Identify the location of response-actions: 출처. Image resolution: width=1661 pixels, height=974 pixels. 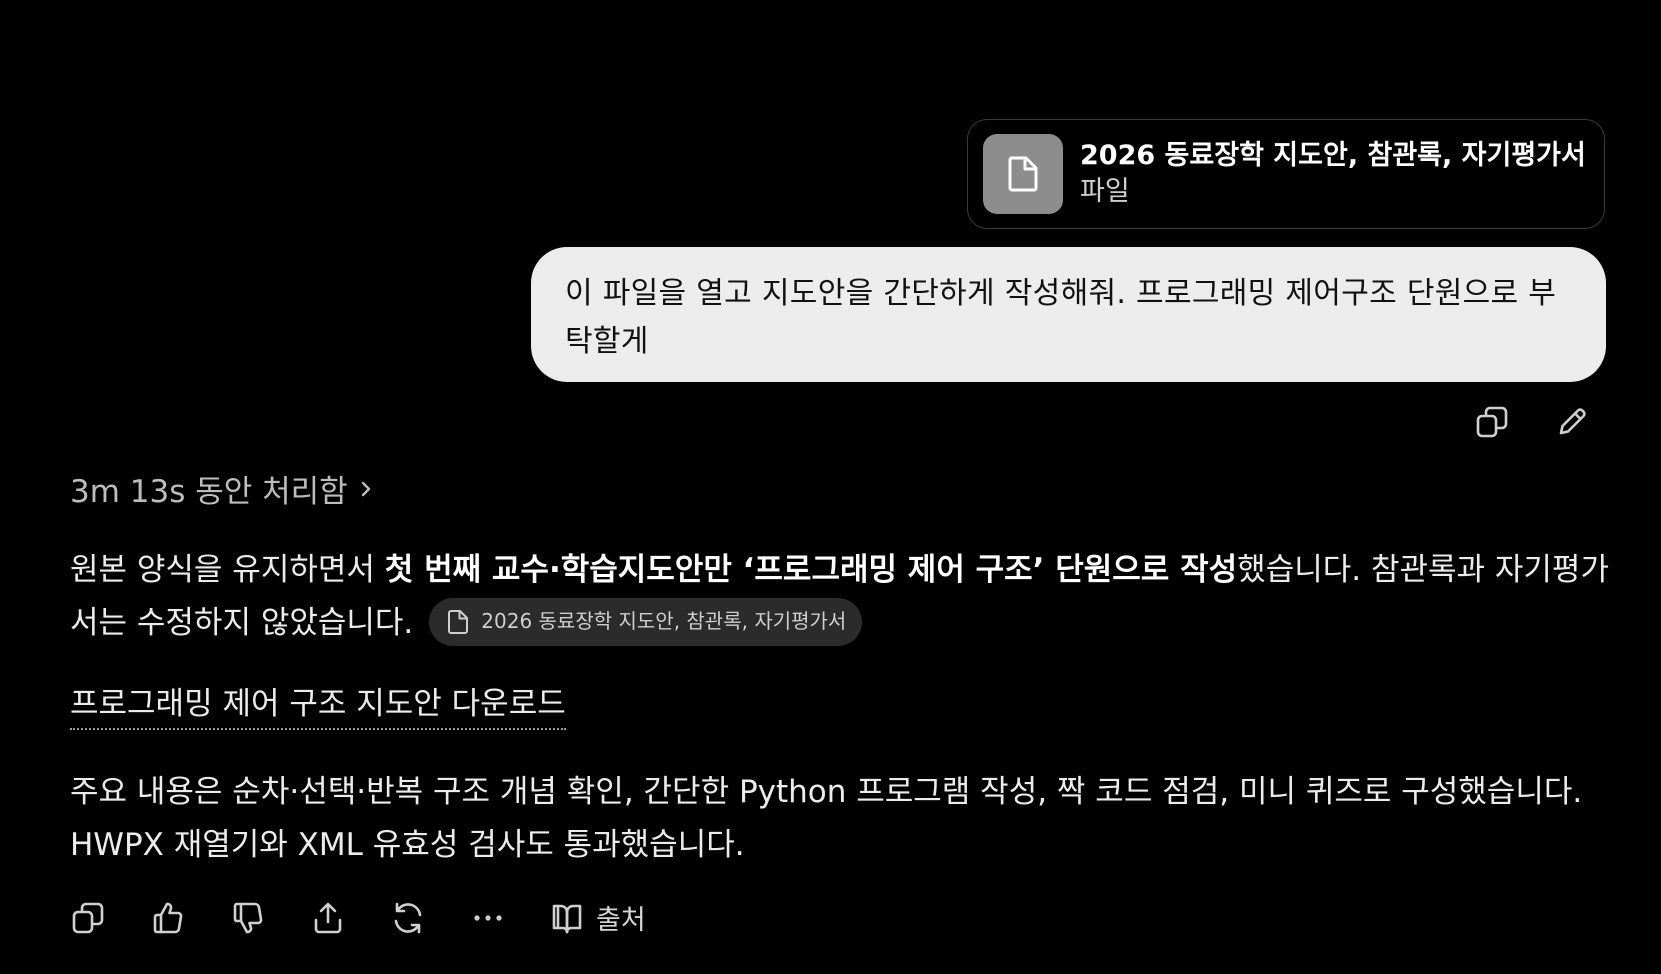
(358, 917).